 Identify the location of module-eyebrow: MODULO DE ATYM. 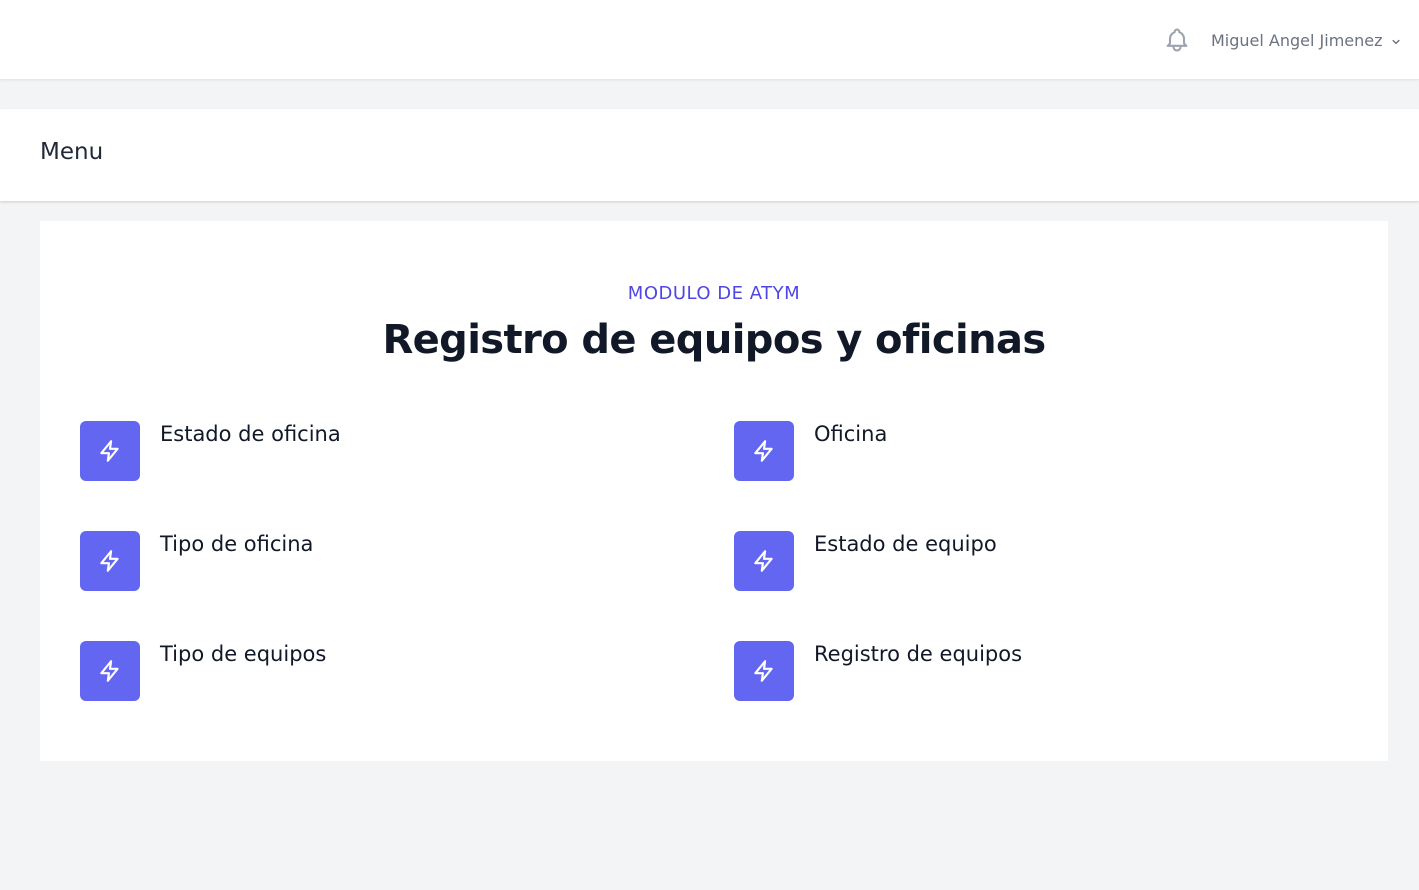
(714, 293).